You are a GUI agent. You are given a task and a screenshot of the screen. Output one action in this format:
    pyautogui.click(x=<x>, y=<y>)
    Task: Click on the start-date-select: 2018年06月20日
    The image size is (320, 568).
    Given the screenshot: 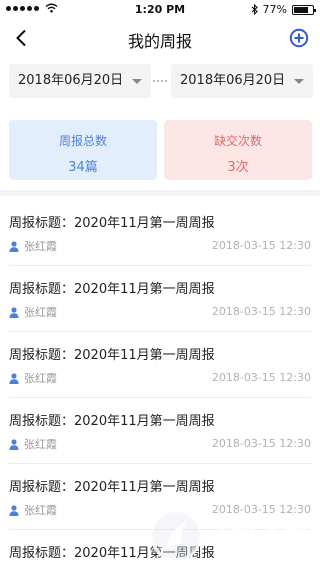 What is the action you would take?
    pyautogui.click(x=80, y=81)
    